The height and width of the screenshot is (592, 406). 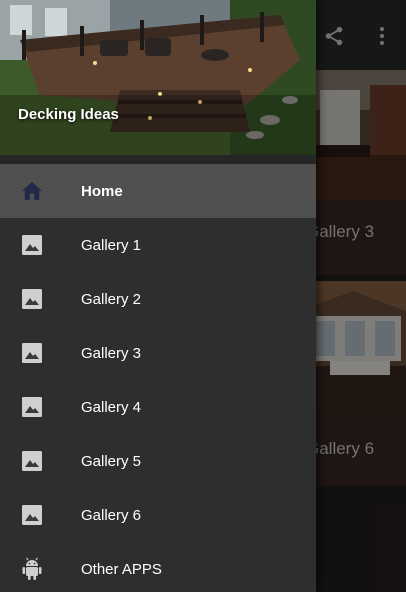 What do you see at coordinates (111, 515) in the screenshot?
I see `drawer-item-label: Gallery 6` at bounding box center [111, 515].